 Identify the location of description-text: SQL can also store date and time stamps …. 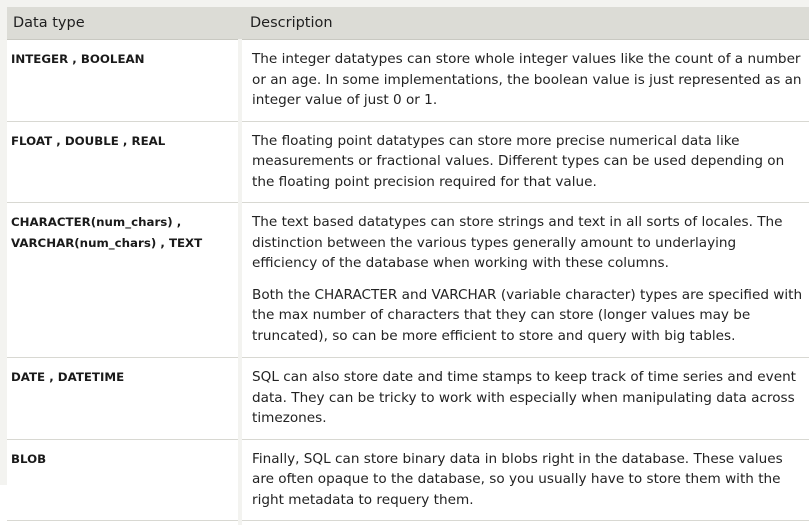
(527, 398).